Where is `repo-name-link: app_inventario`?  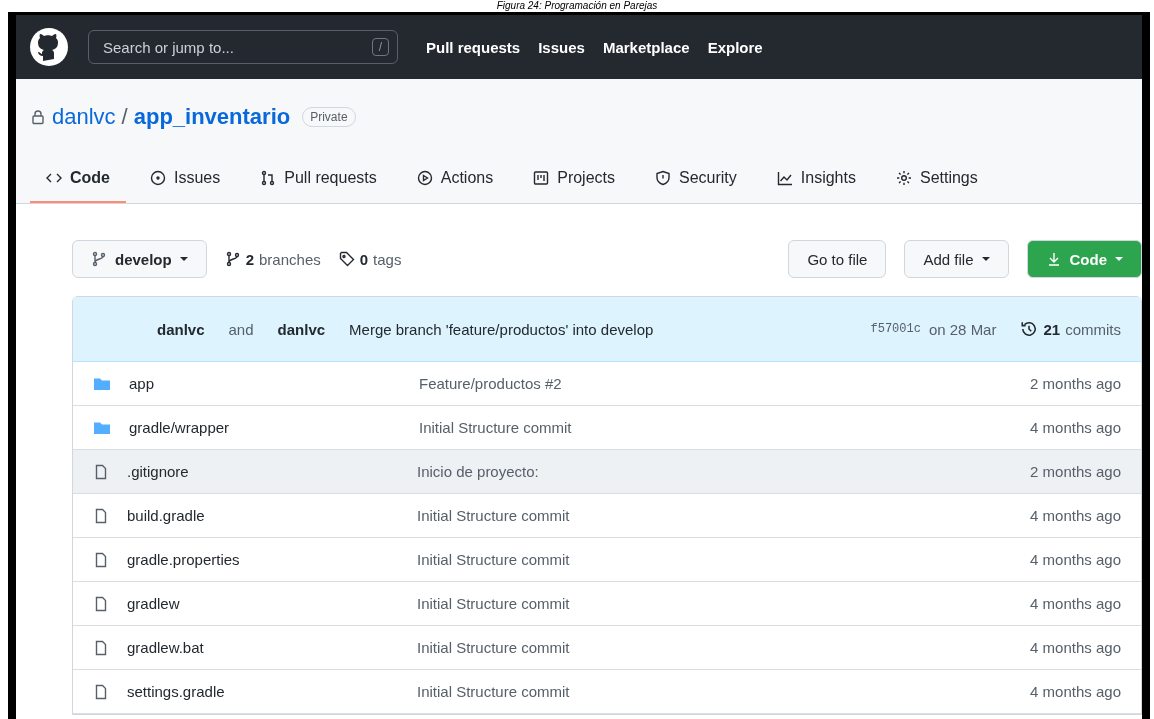 repo-name-link: app_inventario is located at coordinates (212, 117).